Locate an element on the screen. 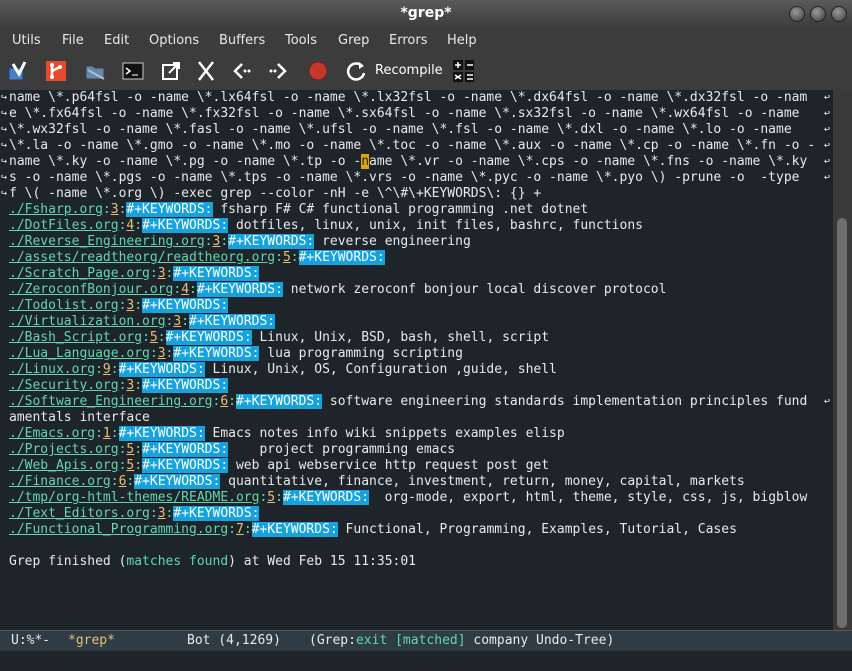  result-file-link: ./Web_Apis.org is located at coordinates (64, 465).